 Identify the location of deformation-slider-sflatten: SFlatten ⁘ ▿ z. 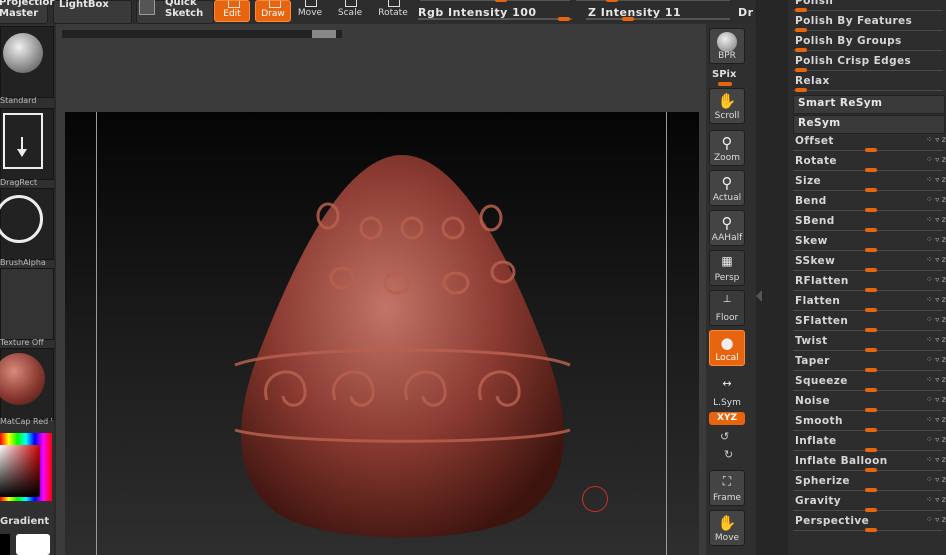
(869, 323).